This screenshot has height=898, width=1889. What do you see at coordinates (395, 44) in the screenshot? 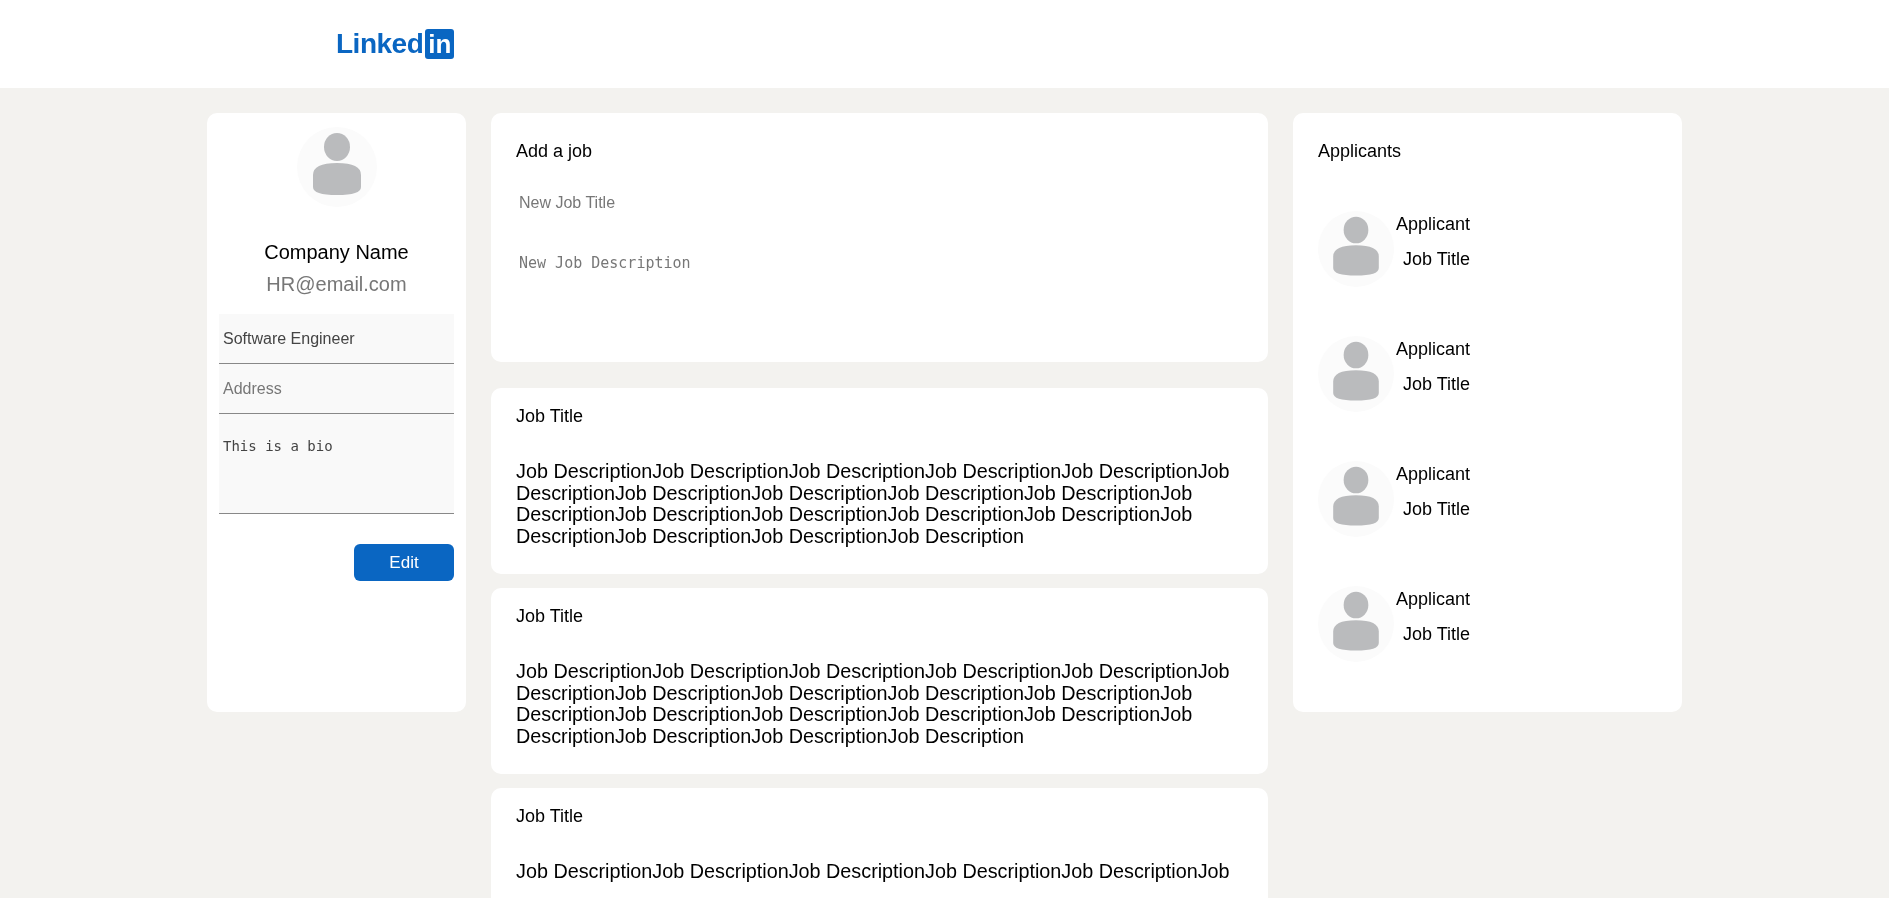
I see `logo: Linked in` at bounding box center [395, 44].